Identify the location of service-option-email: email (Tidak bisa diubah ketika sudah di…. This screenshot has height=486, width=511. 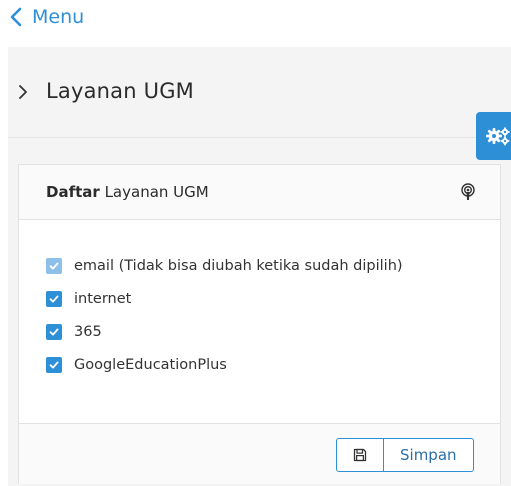
(224, 266).